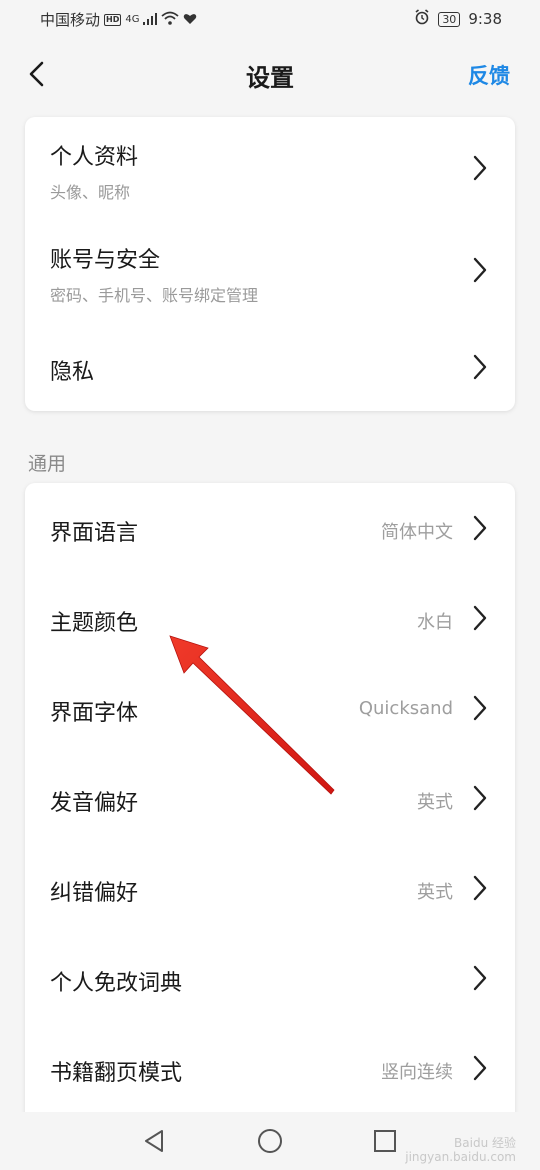  I want to click on triangle-back-icon, so click(154, 1141).